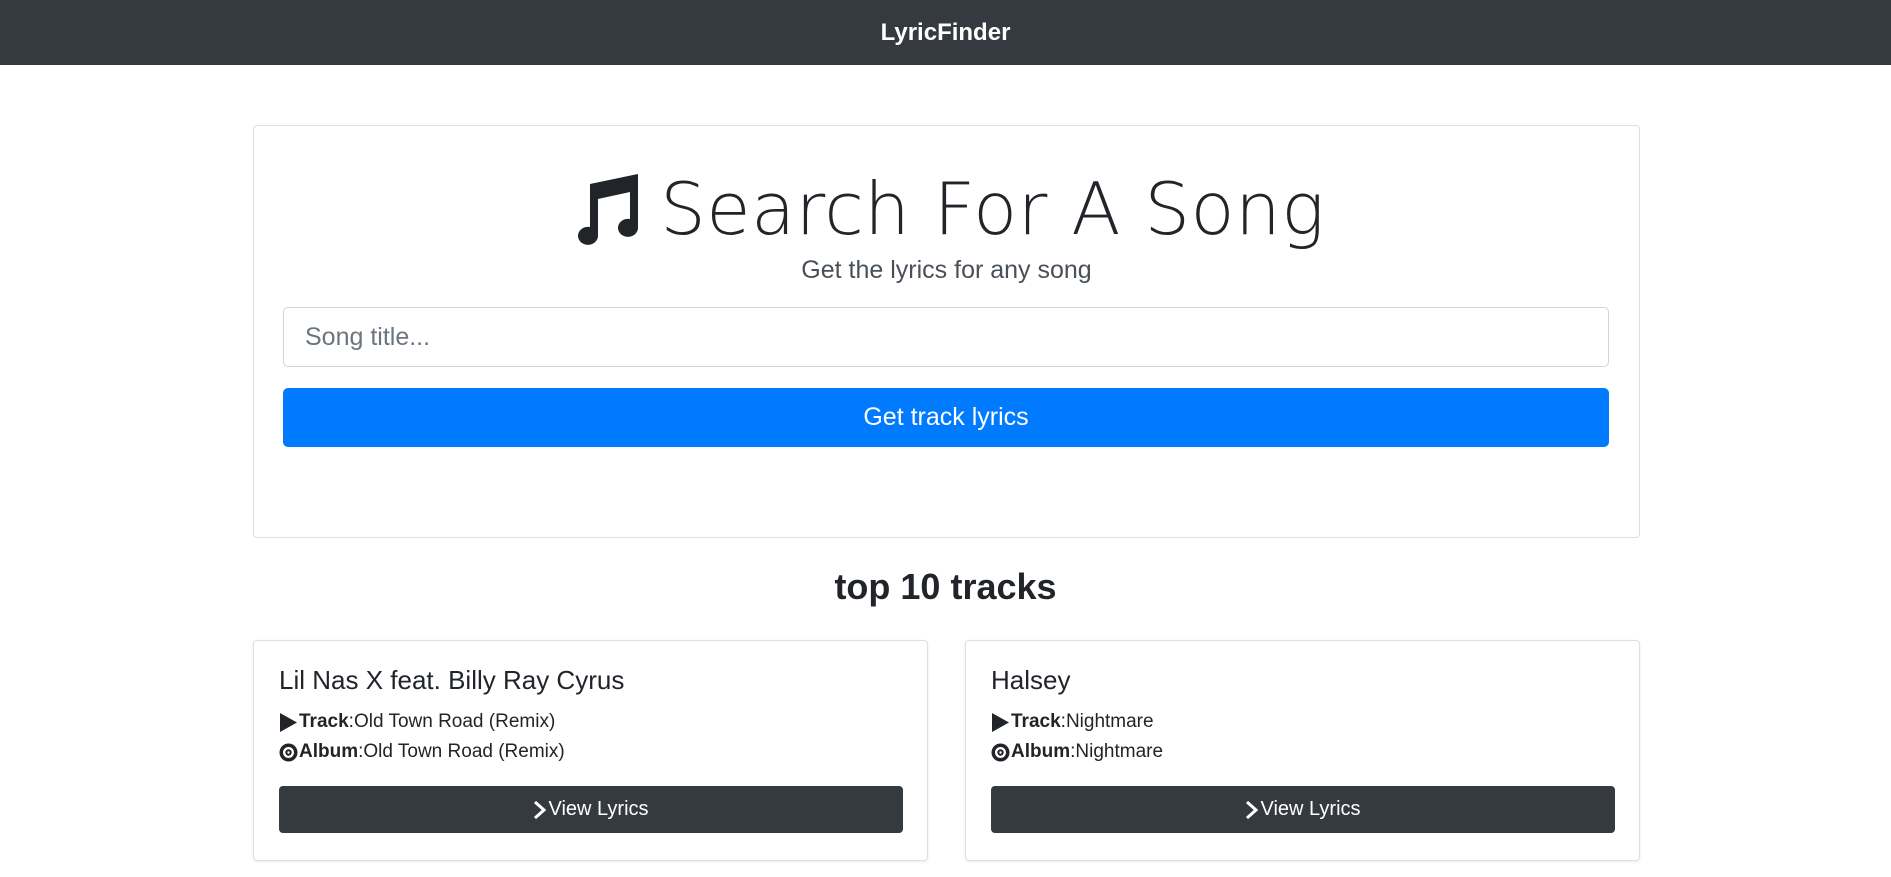 The width and height of the screenshot is (1891, 877). Describe the element at coordinates (1109, 721) in the screenshot. I see `track-name: Nightmare` at that location.